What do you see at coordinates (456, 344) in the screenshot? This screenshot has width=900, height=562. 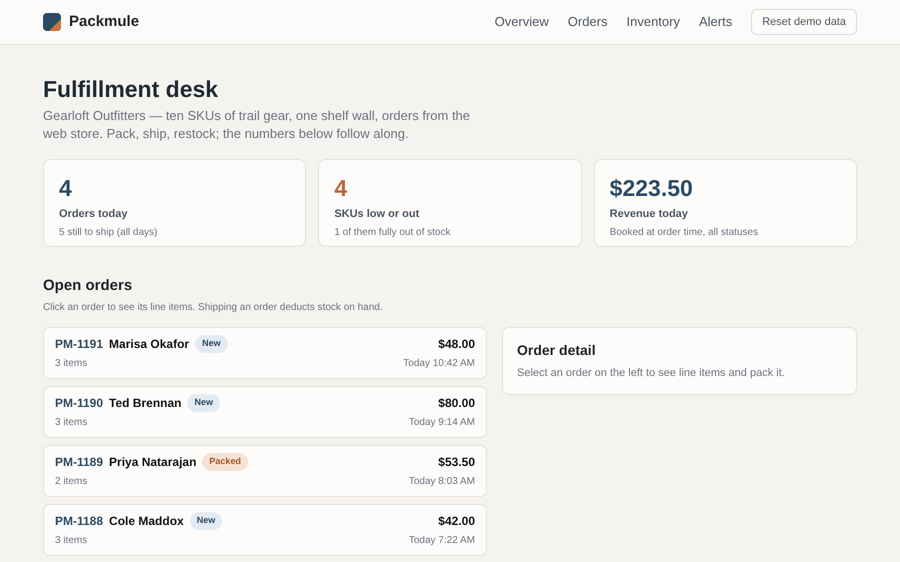 I see `order-total: $48.00` at bounding box center [456, 344].